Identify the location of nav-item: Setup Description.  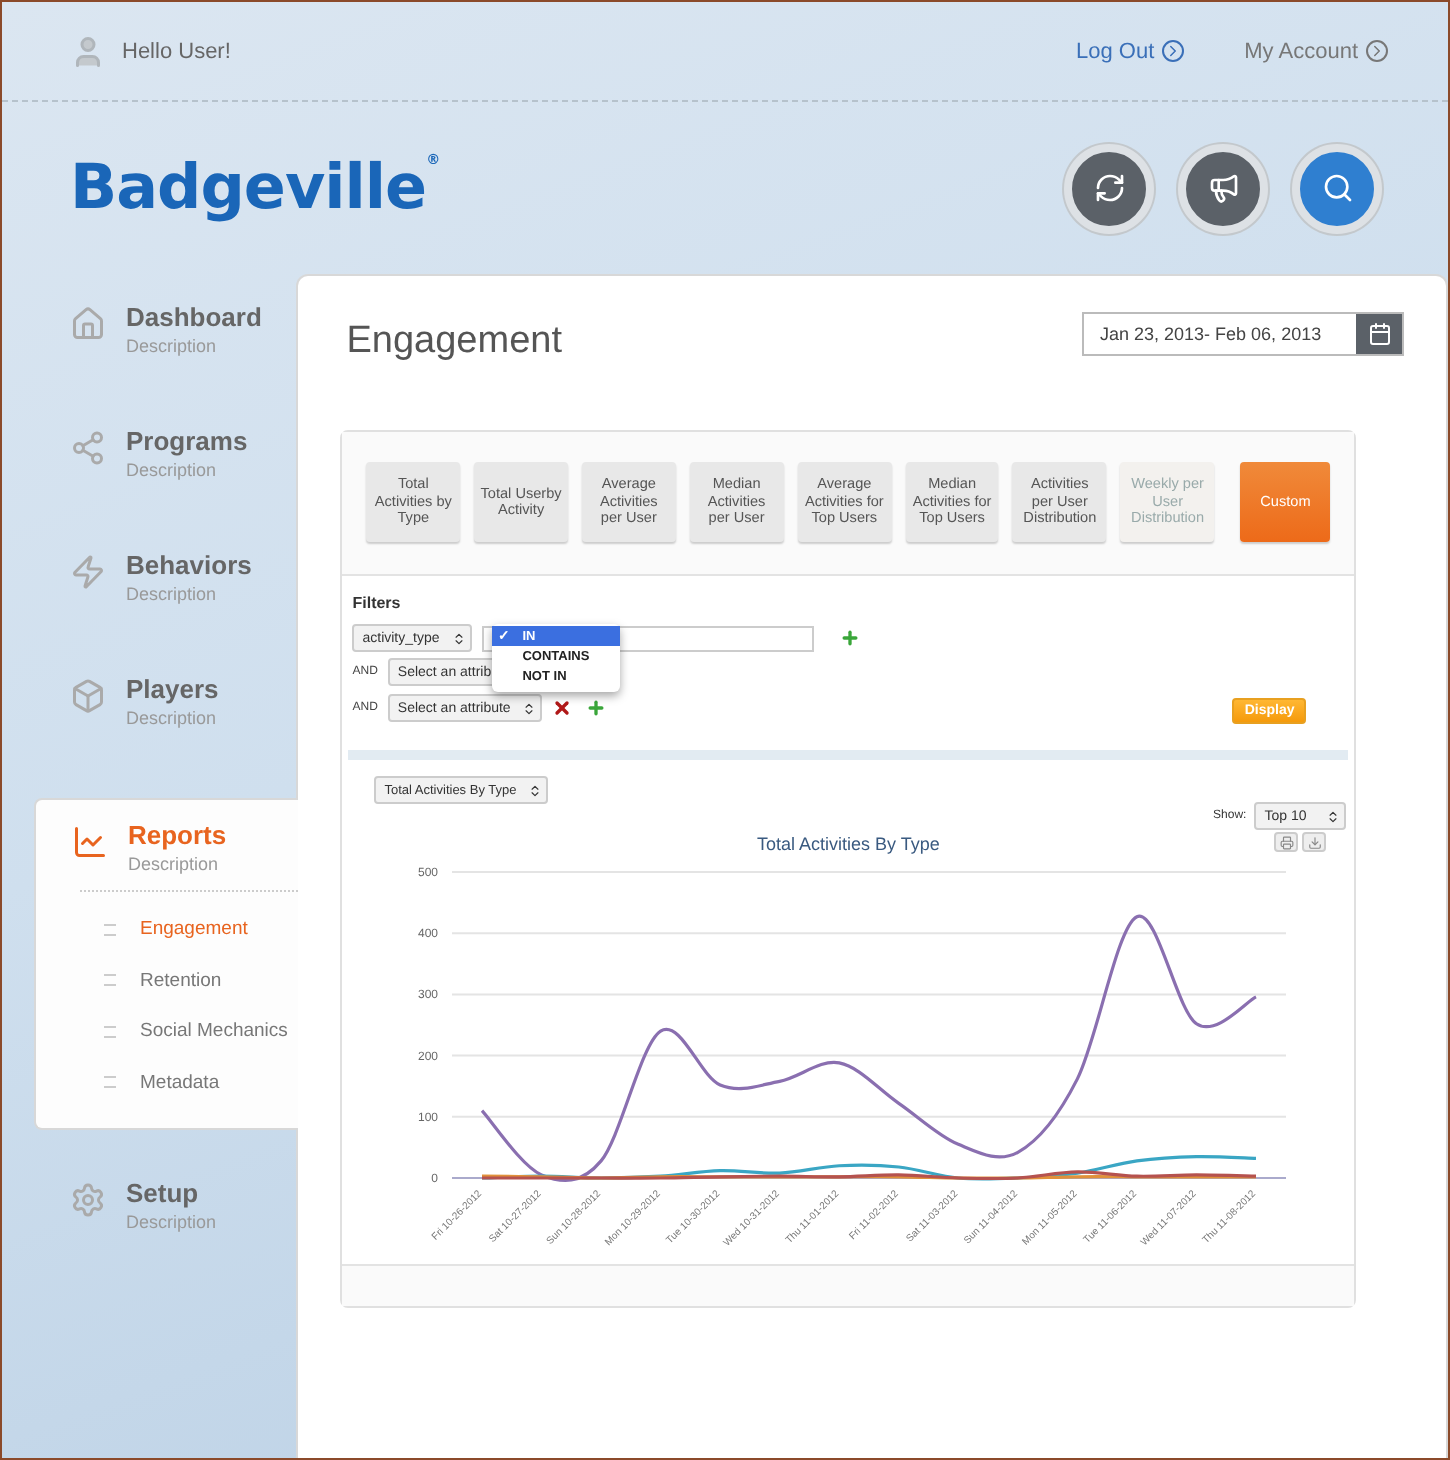
(143, 1240).